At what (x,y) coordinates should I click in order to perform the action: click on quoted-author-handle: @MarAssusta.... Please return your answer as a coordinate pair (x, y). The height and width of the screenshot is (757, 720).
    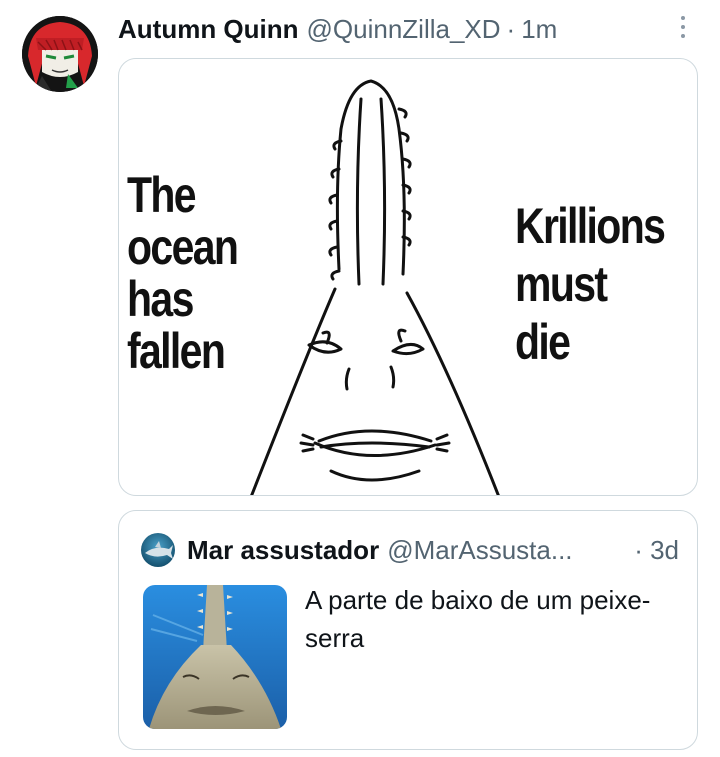
    Looking at the image, I should click on (479, 550).